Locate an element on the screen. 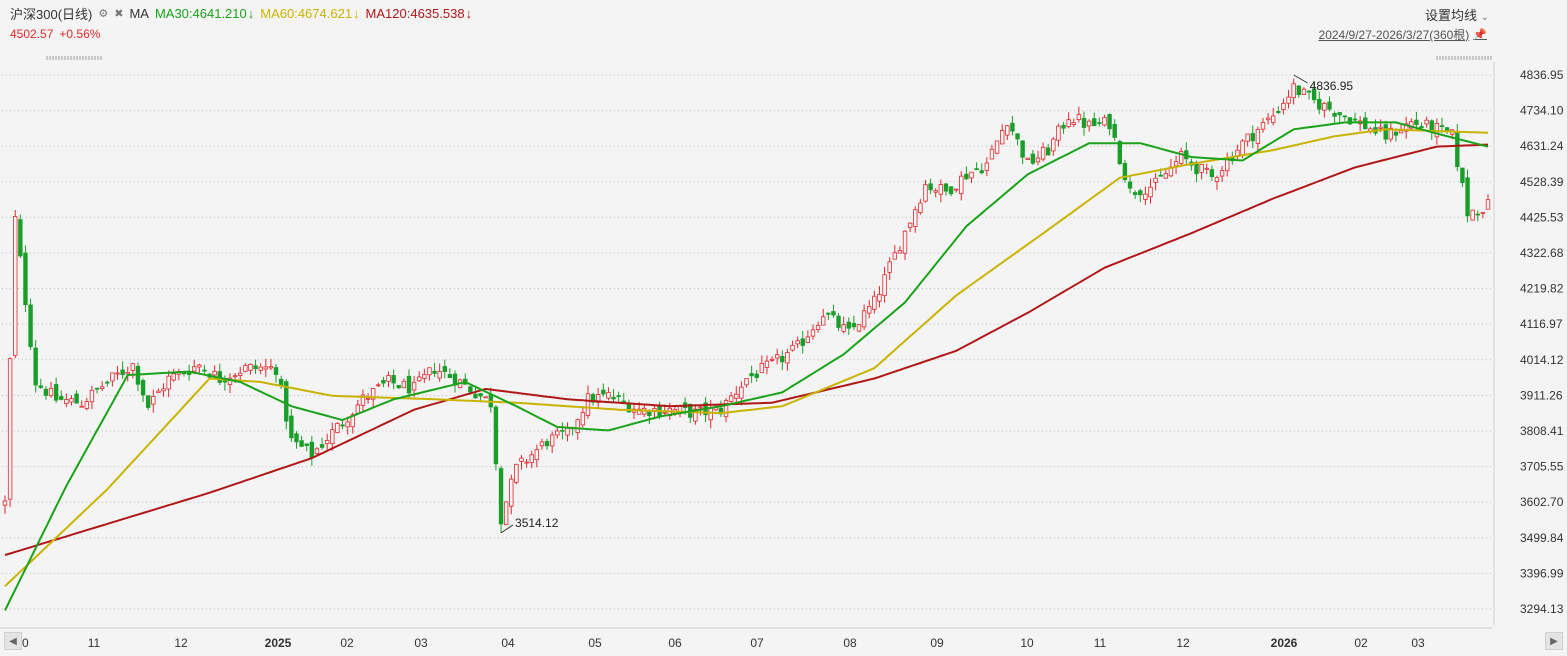 The image size is (1567, 656). y-tick-label: 4631.24 is located at coordinates (1542, 146).